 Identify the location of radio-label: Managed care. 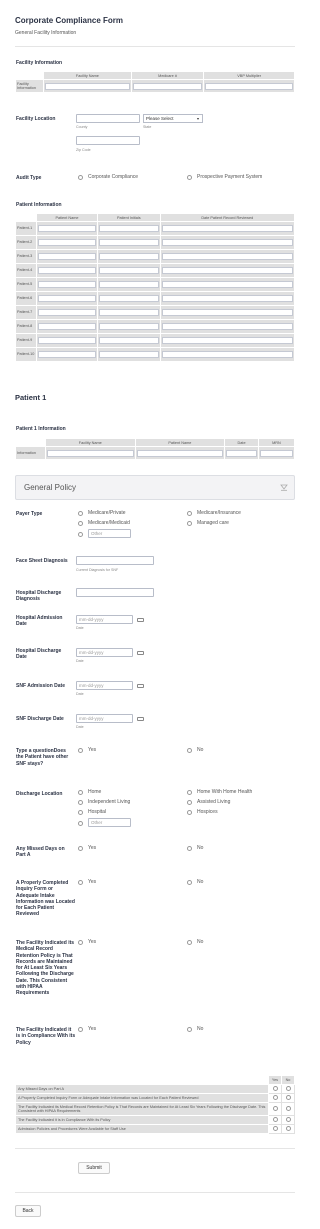
(213, 523).